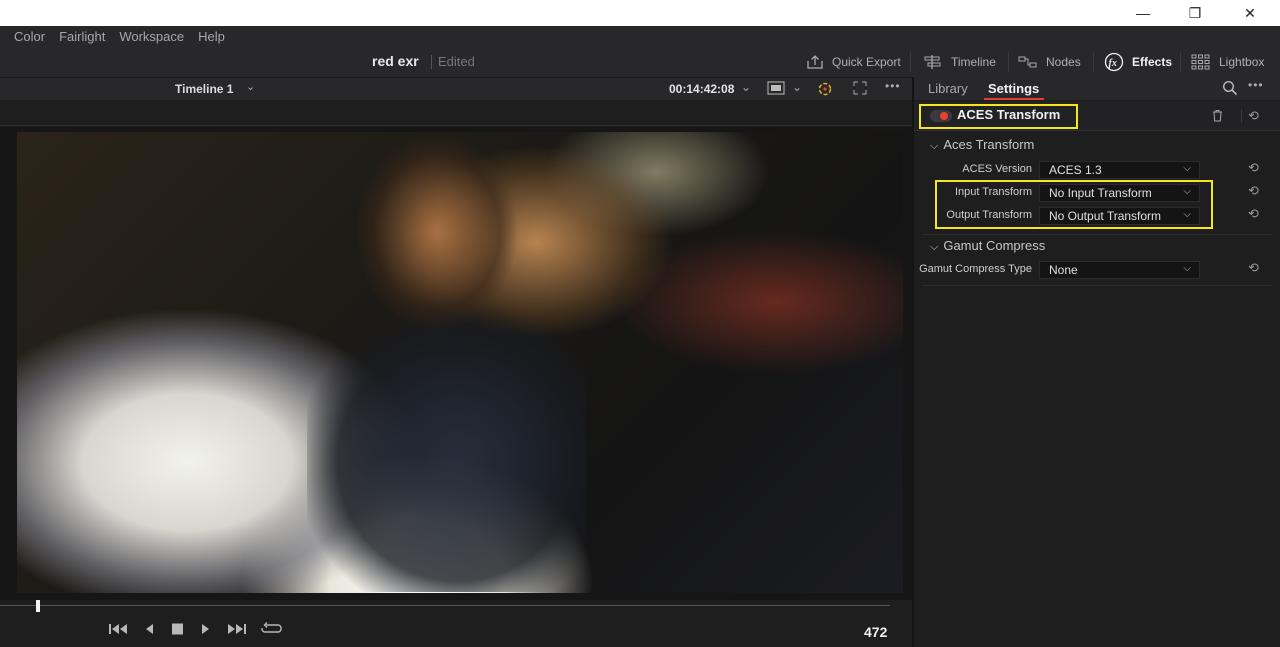 This screenshot has height=647, width=1280. What do you see at coordinates (1242, 62) in the screenshot?
I see `lightbox-label: Lightbox` at bounding box center [1242, 62].